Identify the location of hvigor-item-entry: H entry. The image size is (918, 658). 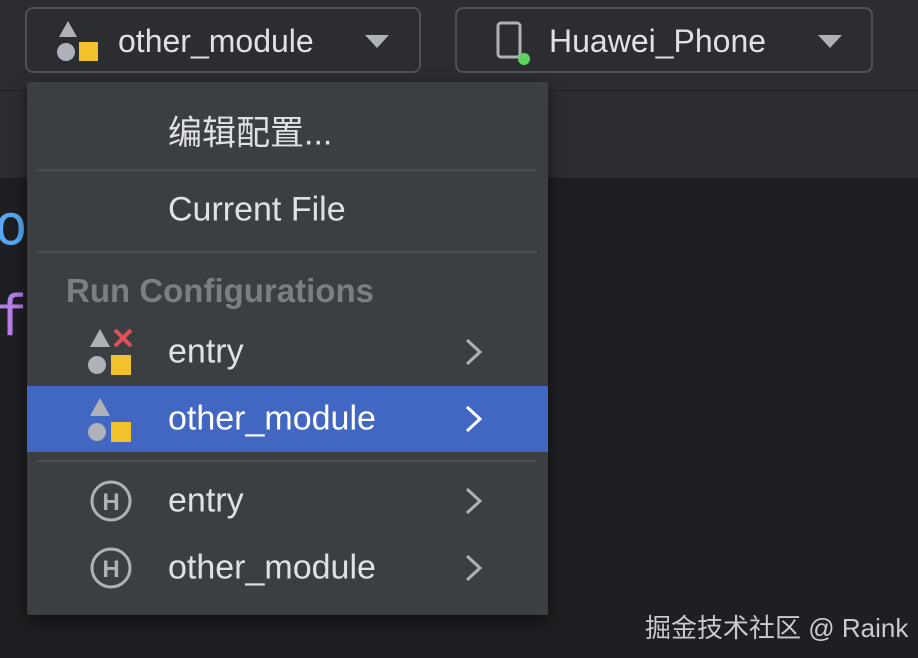
(287, 501).